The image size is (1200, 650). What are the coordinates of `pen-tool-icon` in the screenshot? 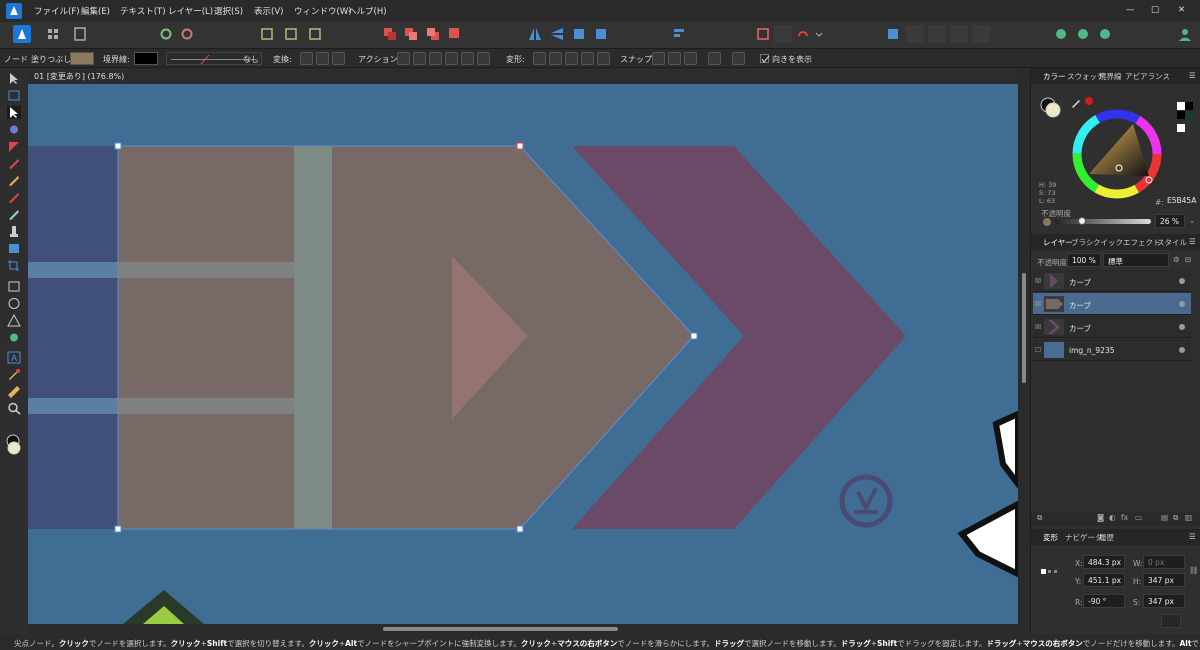 It's located at (14, 163).